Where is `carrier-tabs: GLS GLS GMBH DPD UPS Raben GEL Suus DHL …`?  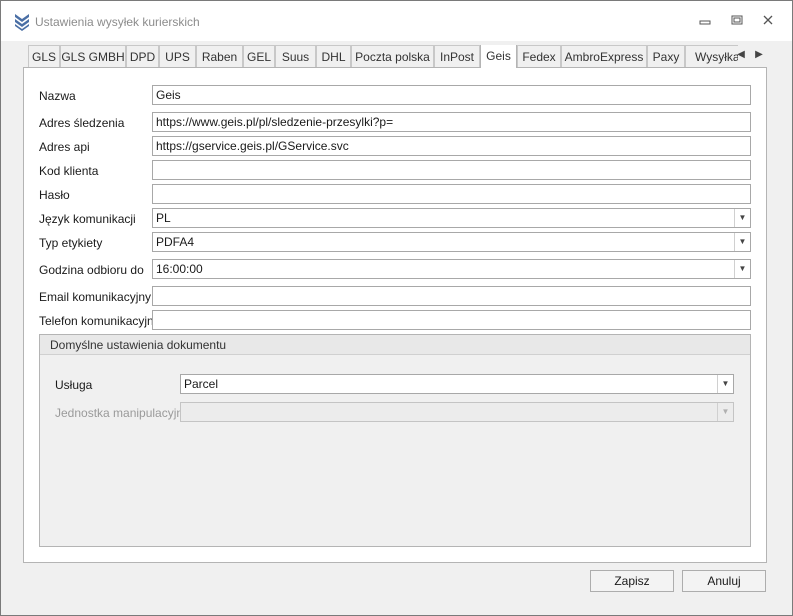
carrier-tabs: GLS GLS GMBH DPD UPS Raben GEL Suus DHL … is located at coordinates (383, 56).